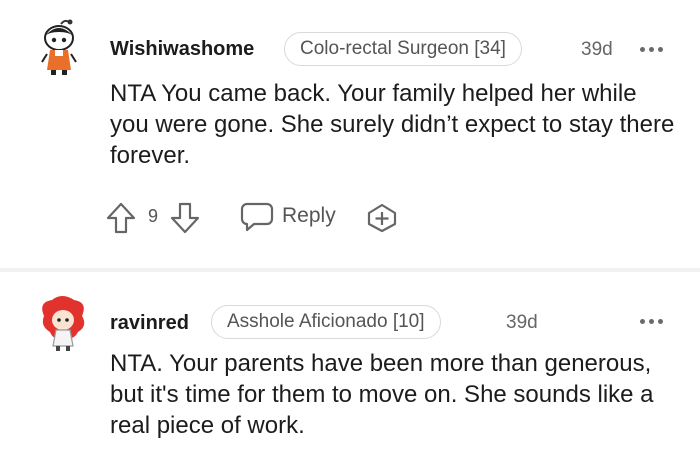  I want to click on reply-label: Reply, so click(309, 215).